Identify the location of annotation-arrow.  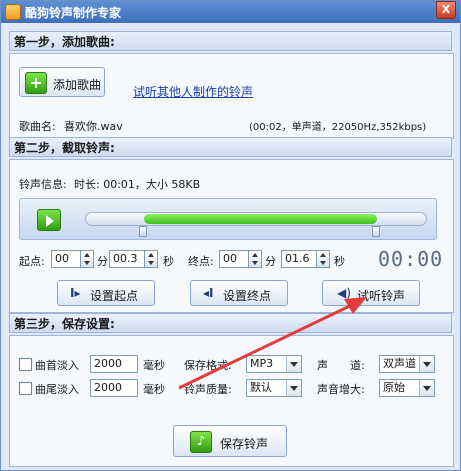
(272, 343).